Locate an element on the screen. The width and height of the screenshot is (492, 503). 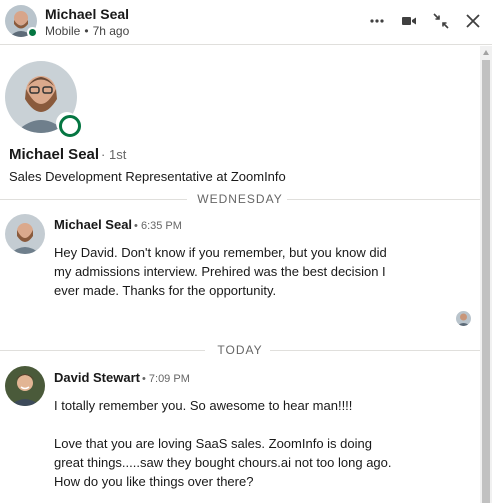
video-call-button is located at coordinates (409, 21).